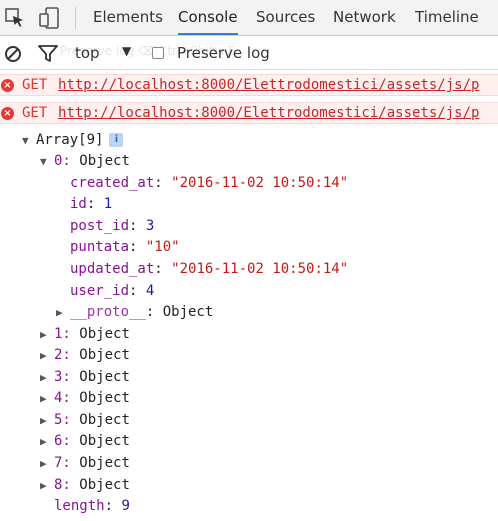  What do you see at coordinates (85, 420) in the screenshot?
I see `tree-item: ▶ 5: Object` at bounding box center [85, 420].